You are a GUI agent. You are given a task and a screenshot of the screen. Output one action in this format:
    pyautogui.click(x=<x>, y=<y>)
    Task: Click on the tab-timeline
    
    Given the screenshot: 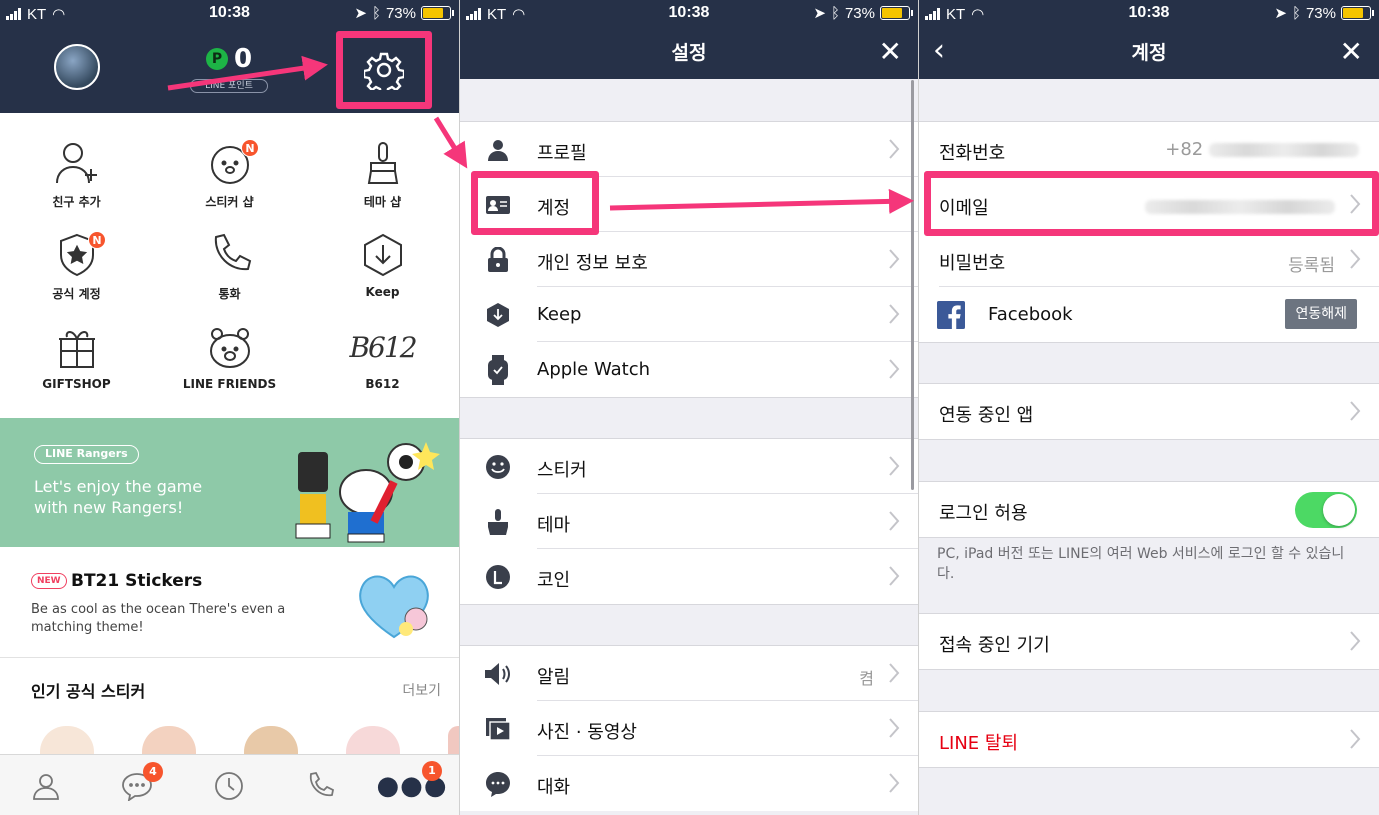 What is the action you would take?
    pyautogui.click(x=229, y=786)
    